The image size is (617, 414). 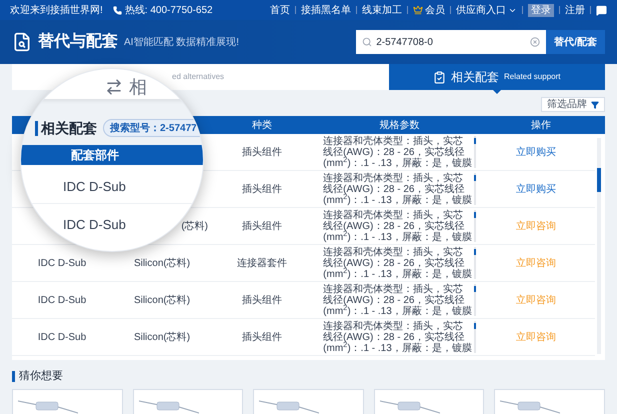 I want to click on login-link: 登录, so click(x=541, y=10).